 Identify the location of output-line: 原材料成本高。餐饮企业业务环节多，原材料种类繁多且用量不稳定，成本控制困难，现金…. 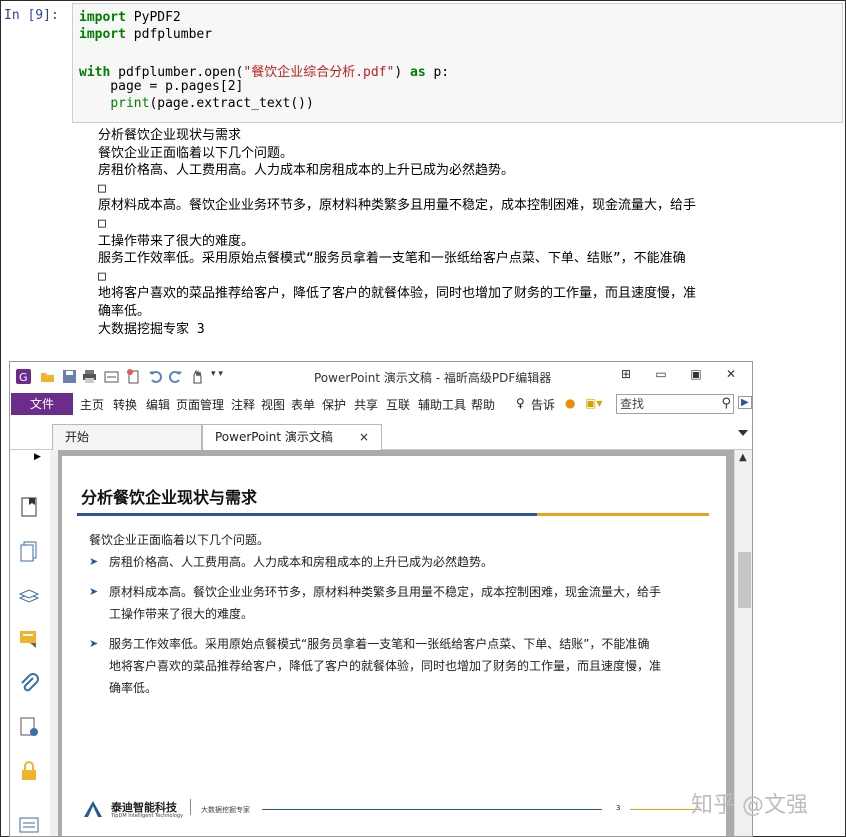
(397, 206).